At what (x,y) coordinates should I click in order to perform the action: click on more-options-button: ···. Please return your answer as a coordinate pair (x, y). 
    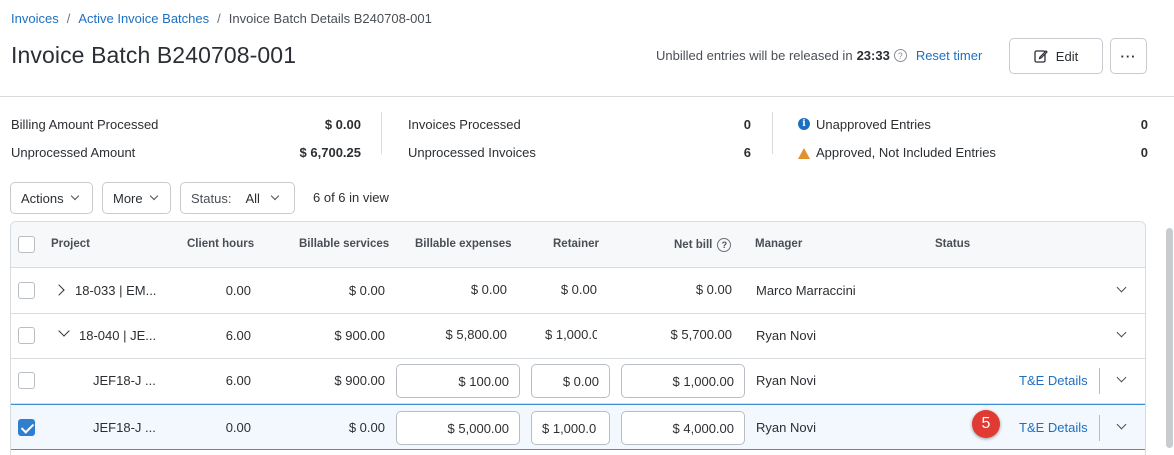
    Looking at the image, I should click on (1128, 56).